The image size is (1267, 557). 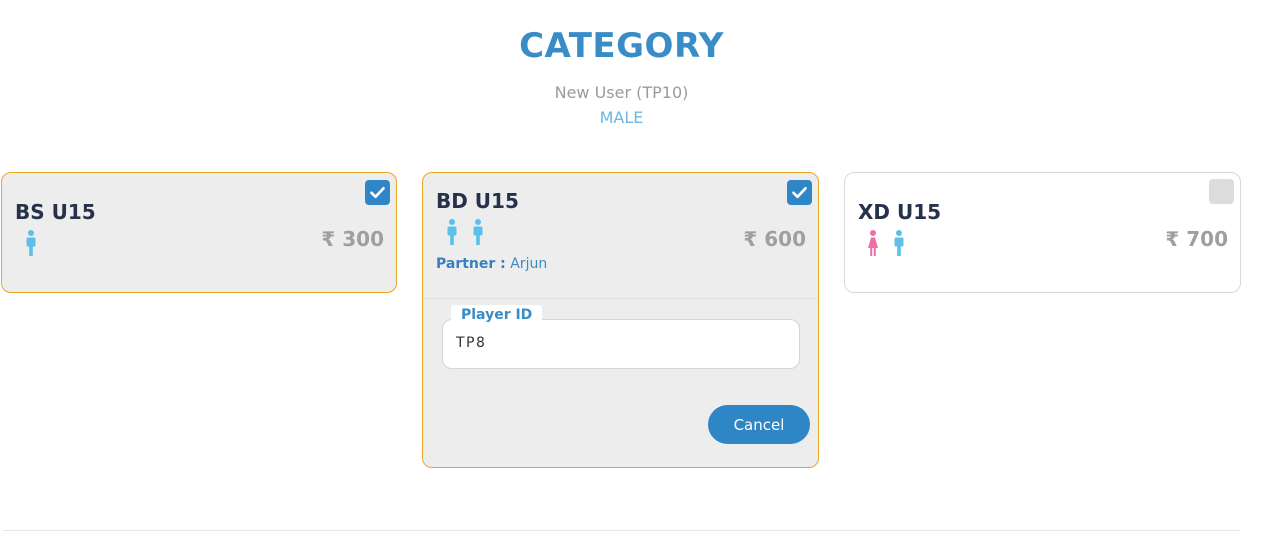 I want to click on gender-label: MALE, so click(x=621, y=117).